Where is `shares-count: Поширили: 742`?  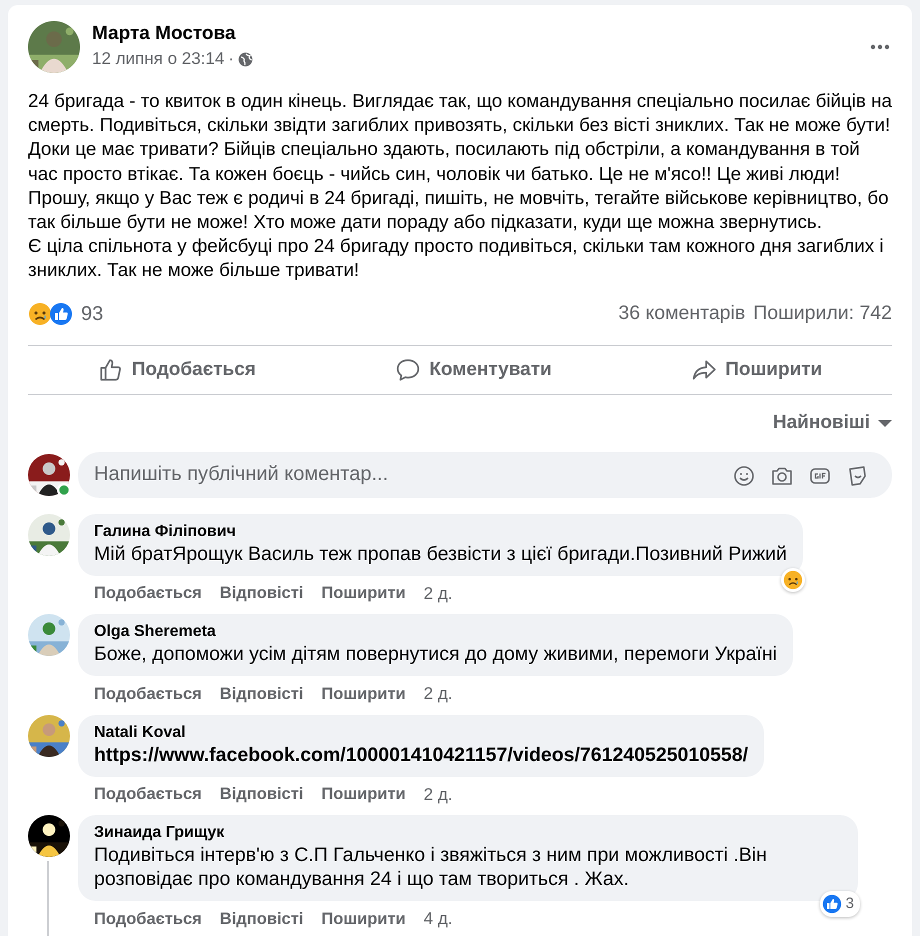 shares-count: Поширили: 742 is located at coordinates (822, 313).